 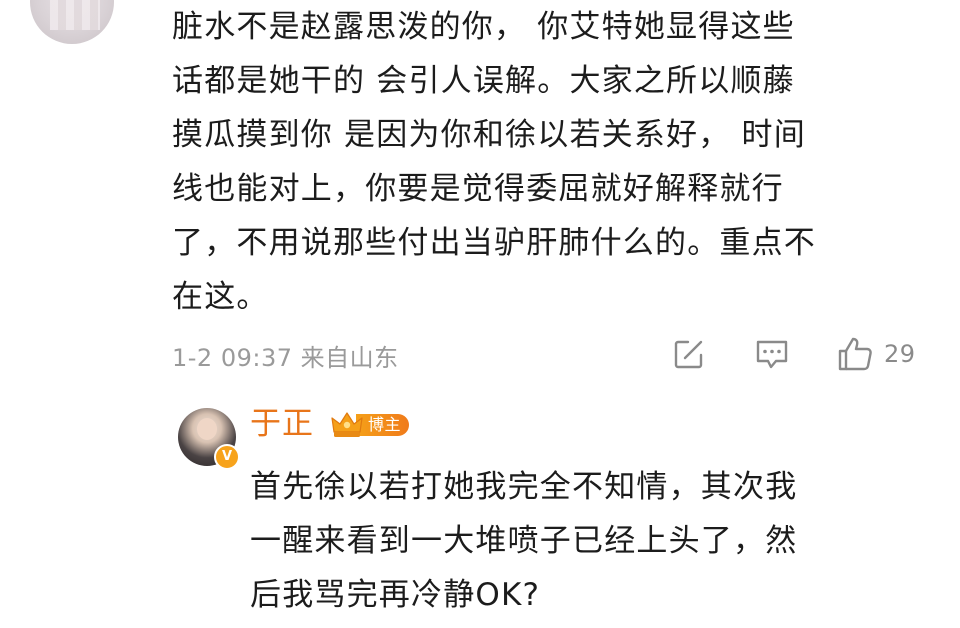 What do you see at coordinates (483, 27) in the screenshot?
I see `comment-line: 脏水不是赵露思泼的你， 你艾特她显得这些` at bounding box center [483, 27].